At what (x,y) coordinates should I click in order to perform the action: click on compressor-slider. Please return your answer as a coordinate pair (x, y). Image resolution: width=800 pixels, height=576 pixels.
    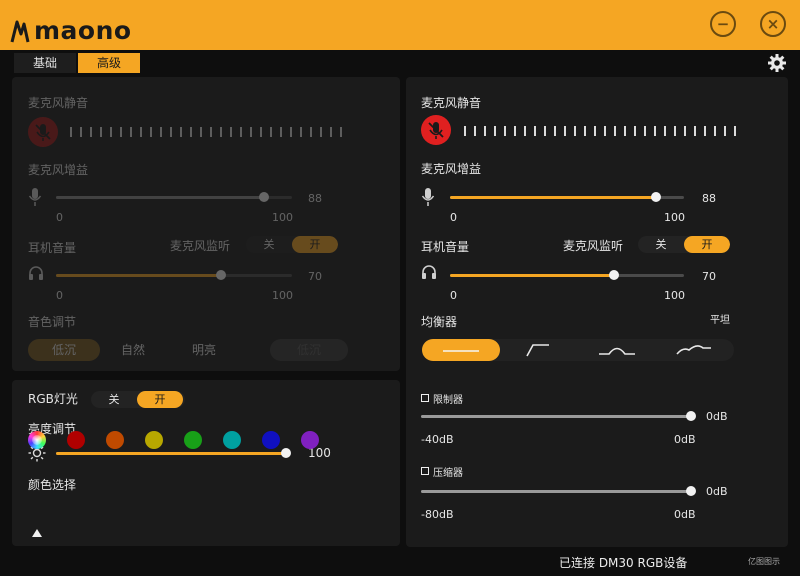
    Looking at the image, I should click on (558, 491).